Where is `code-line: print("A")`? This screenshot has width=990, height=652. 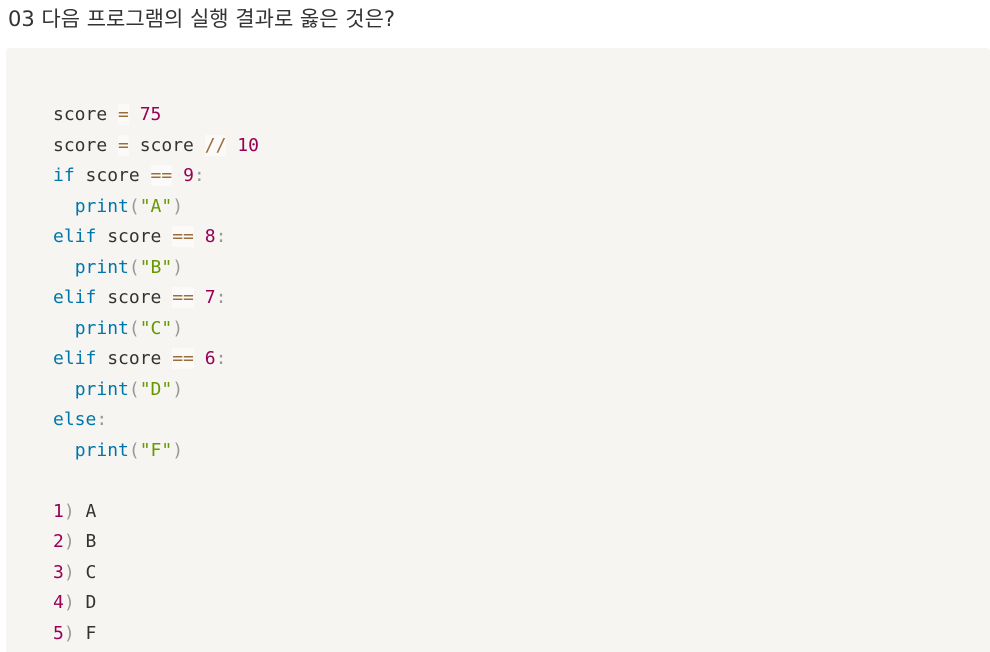 code-line: print("A") is located at coordinates (156, 207).